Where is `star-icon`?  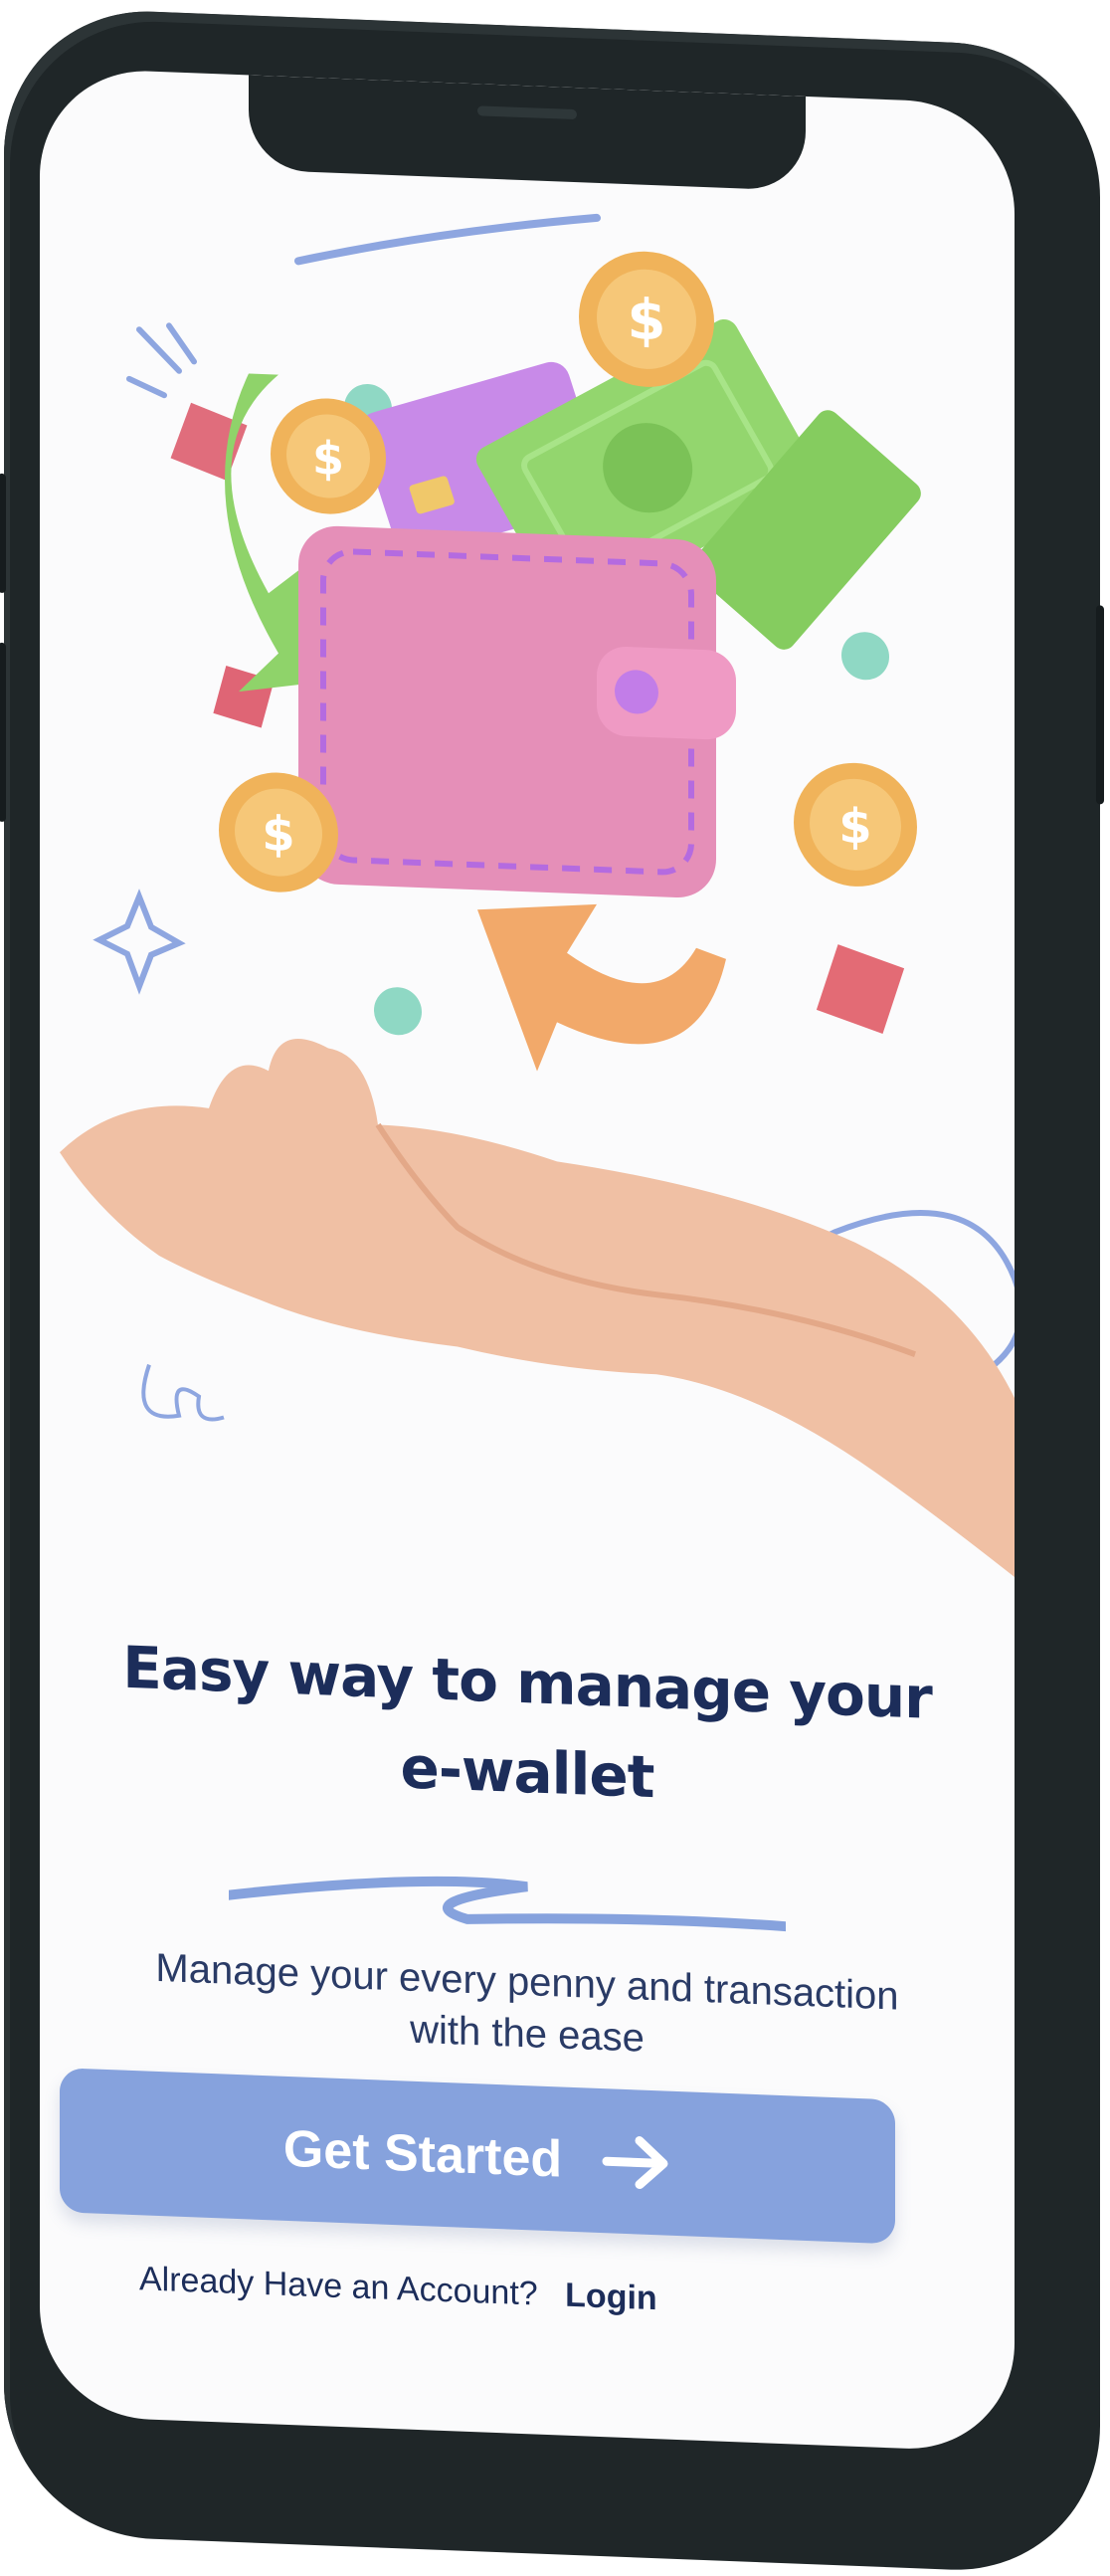
star-icon is located at coordinates (139, 942).